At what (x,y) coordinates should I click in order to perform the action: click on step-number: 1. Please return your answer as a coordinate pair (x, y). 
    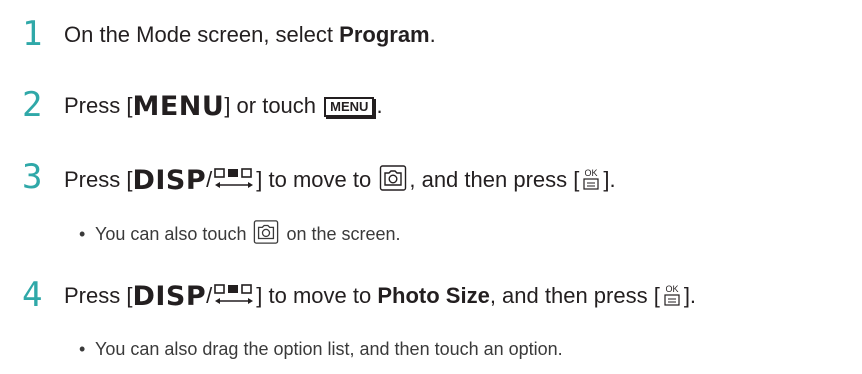
    Looking at the image, I should click on (32, 34).